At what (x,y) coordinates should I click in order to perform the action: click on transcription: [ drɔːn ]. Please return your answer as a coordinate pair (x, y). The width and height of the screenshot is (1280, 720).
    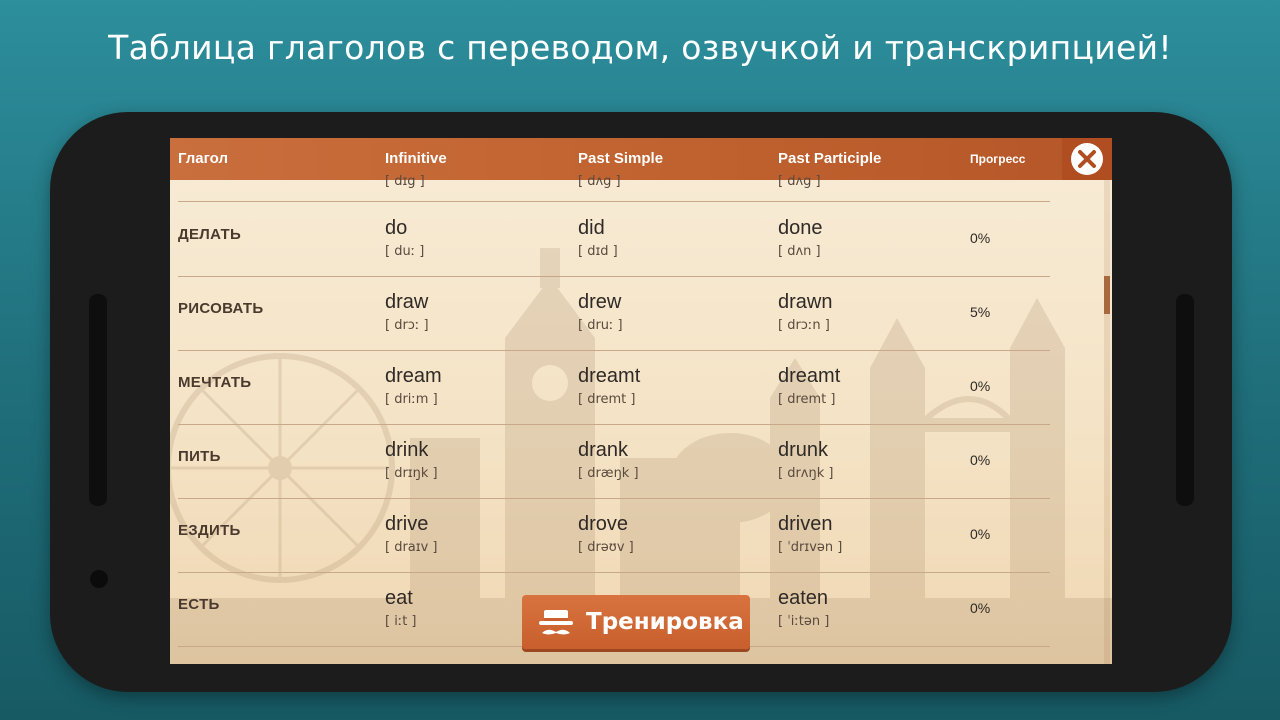
    Looking at the image, I should click on (804, 325).